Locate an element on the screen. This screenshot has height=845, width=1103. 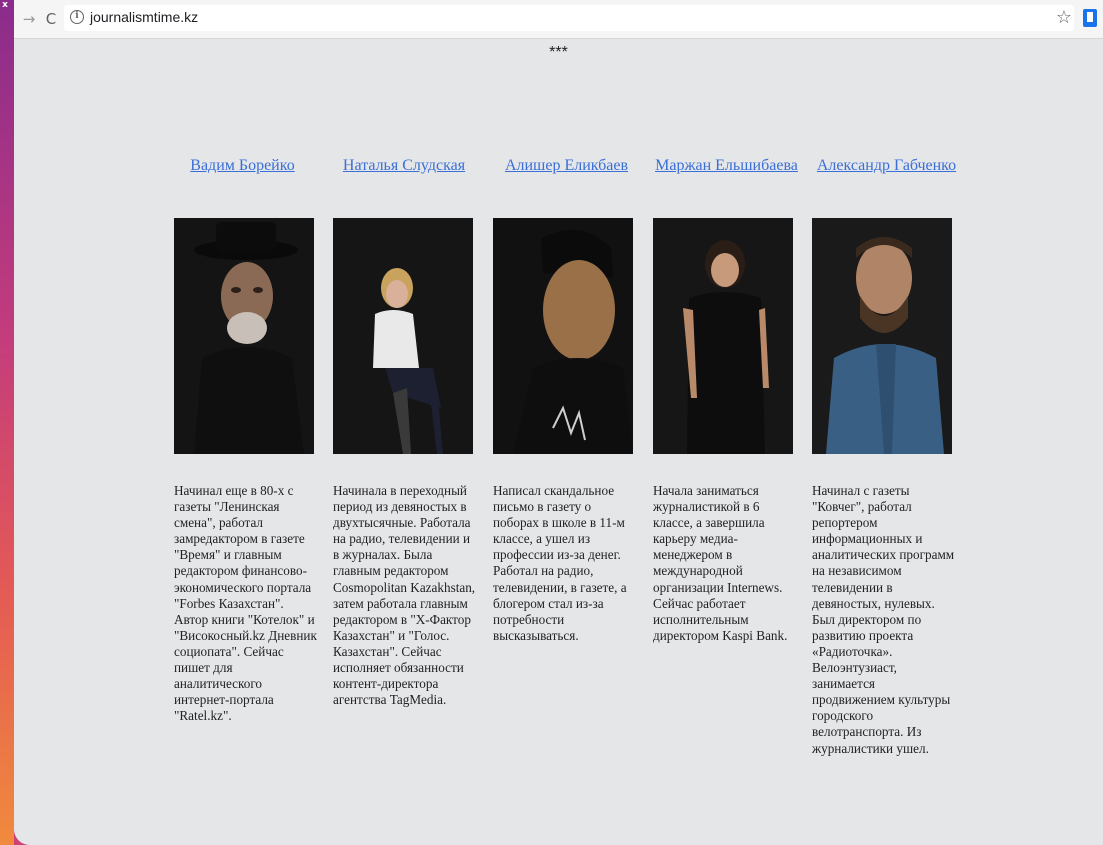
bookmark-star-icon: ☆ is located at coordinates (1064, 18).